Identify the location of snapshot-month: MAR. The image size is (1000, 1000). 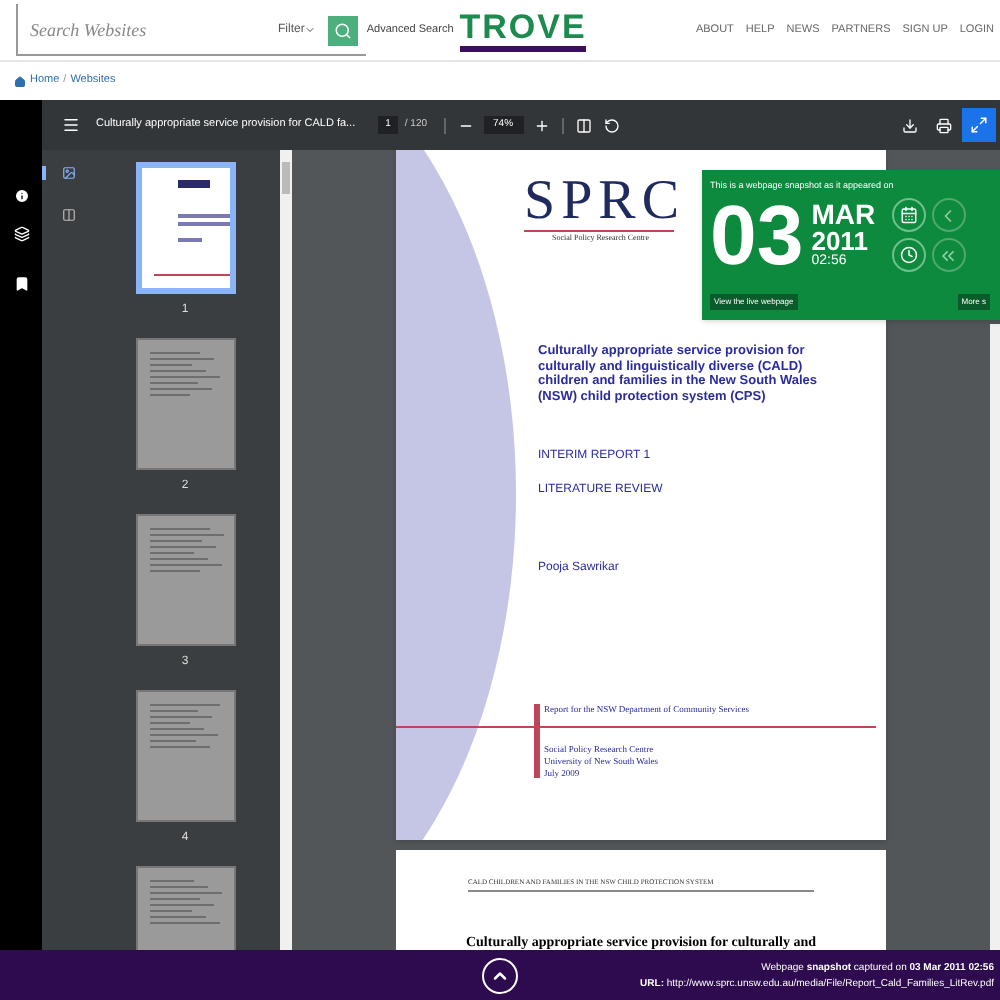
(843, 214).